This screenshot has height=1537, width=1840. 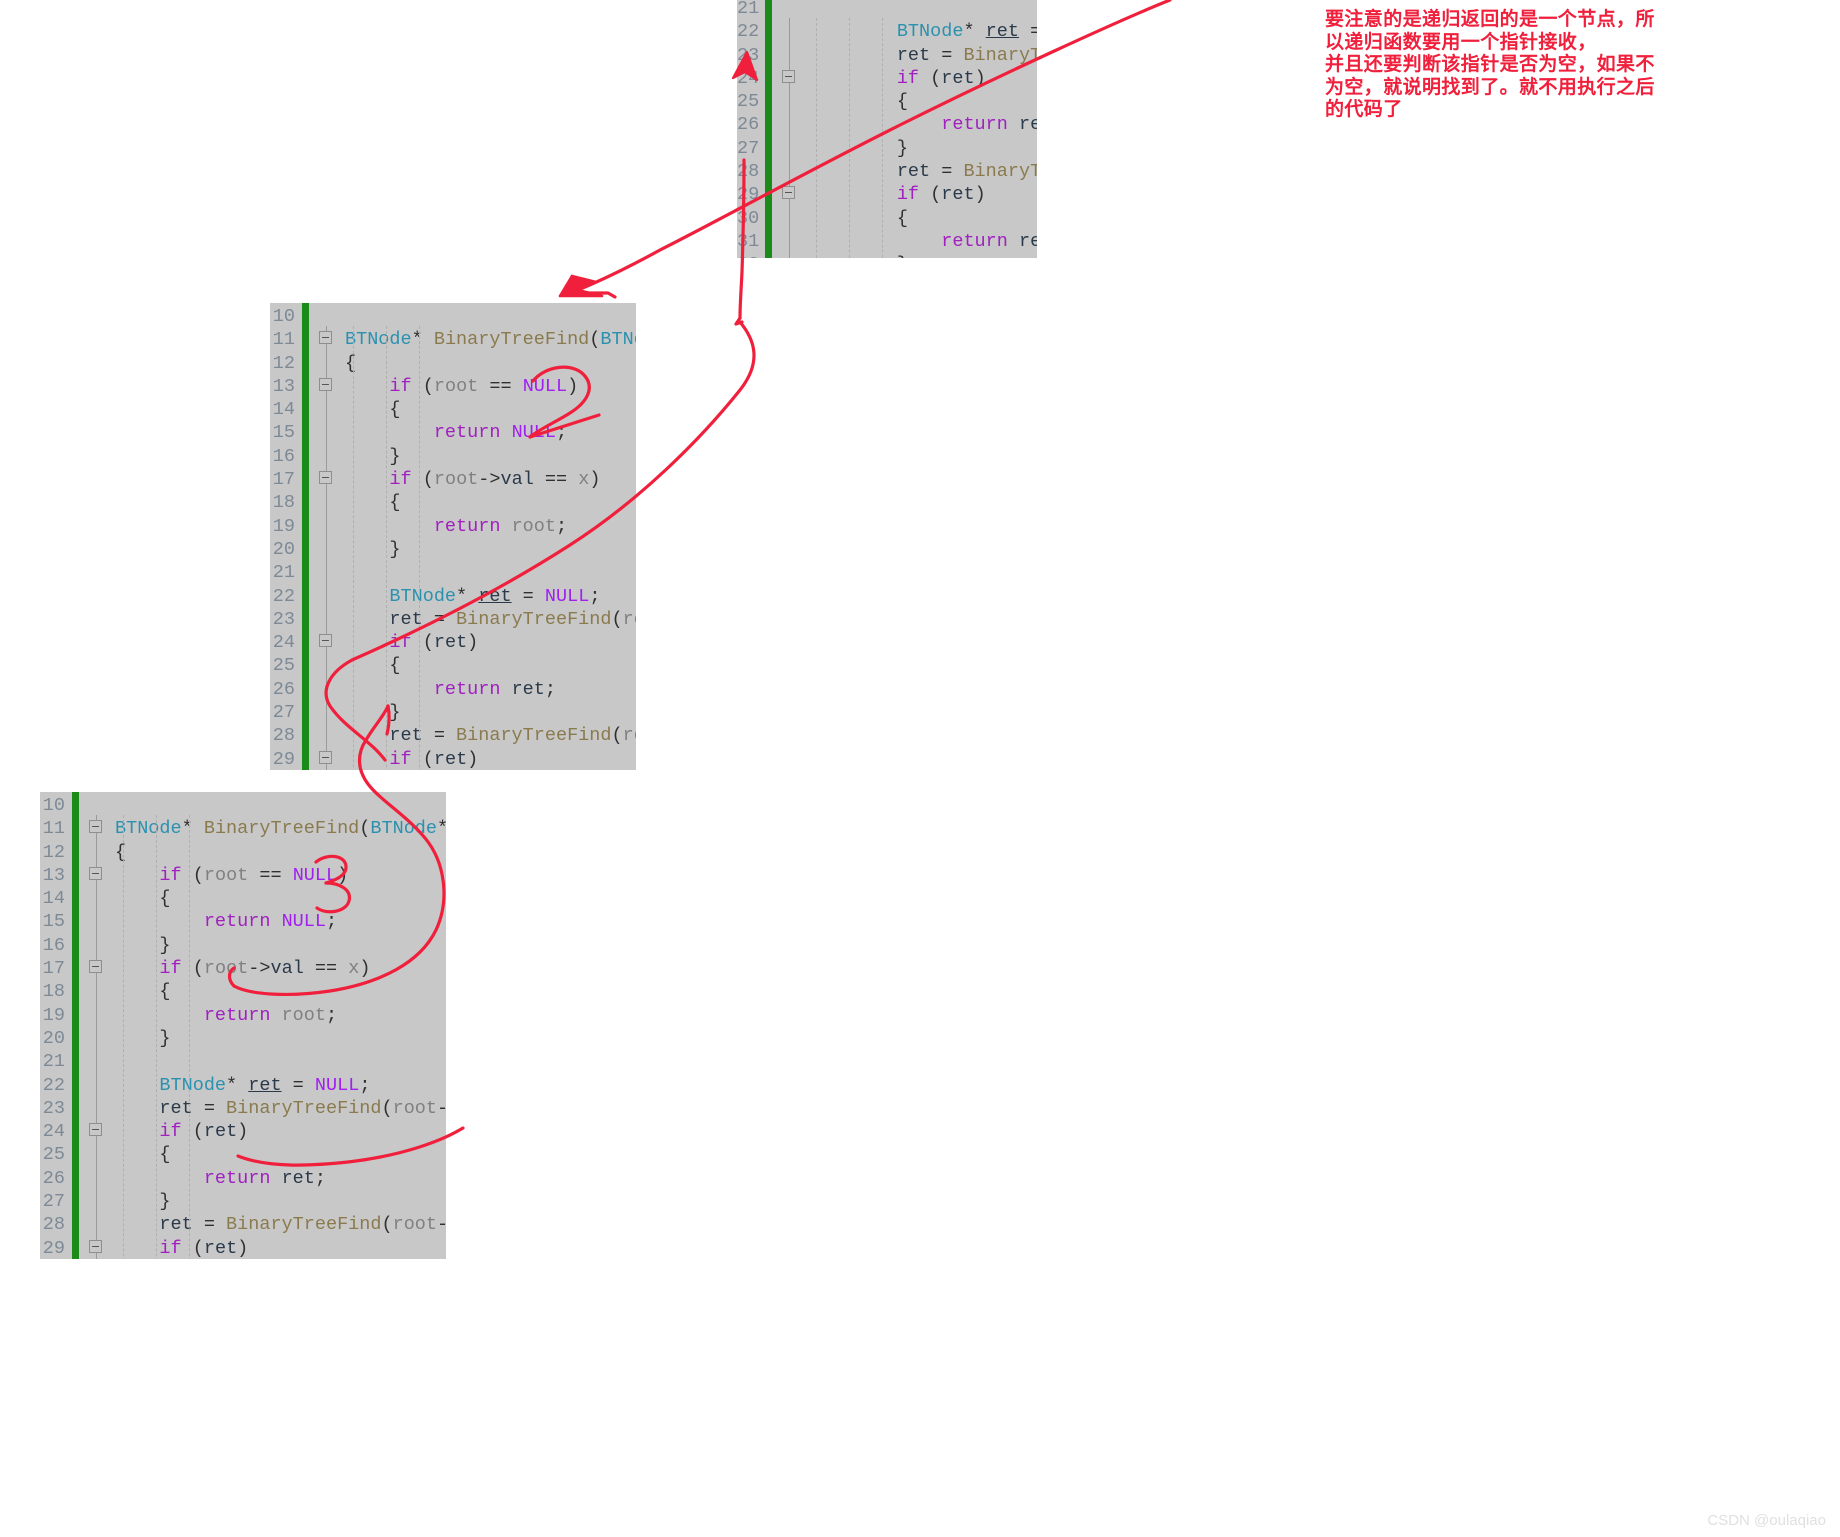 I want to click on line-number: 22, so click(x=748, y=32).